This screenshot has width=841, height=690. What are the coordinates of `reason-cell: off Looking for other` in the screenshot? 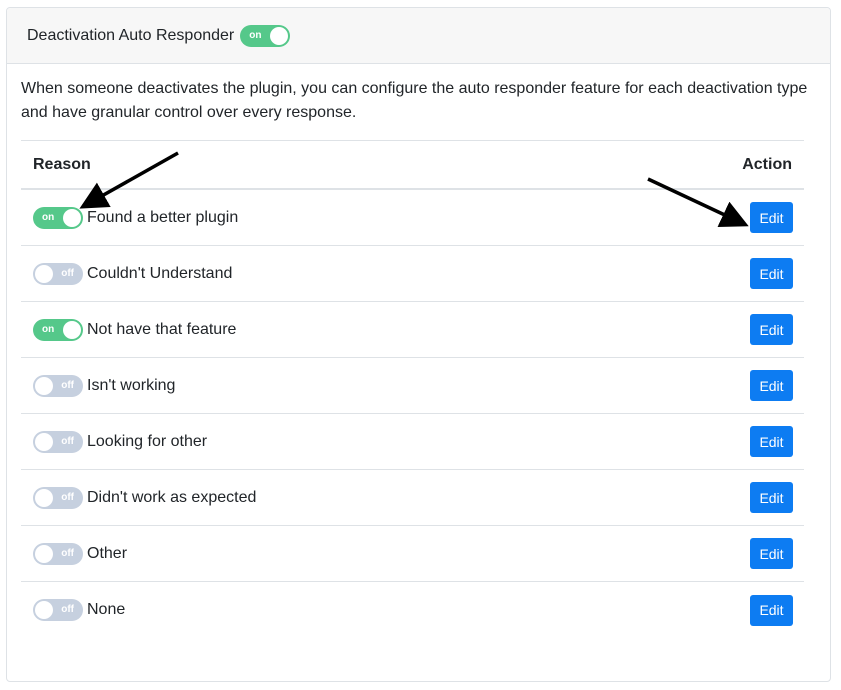 It's located at (120, 441).